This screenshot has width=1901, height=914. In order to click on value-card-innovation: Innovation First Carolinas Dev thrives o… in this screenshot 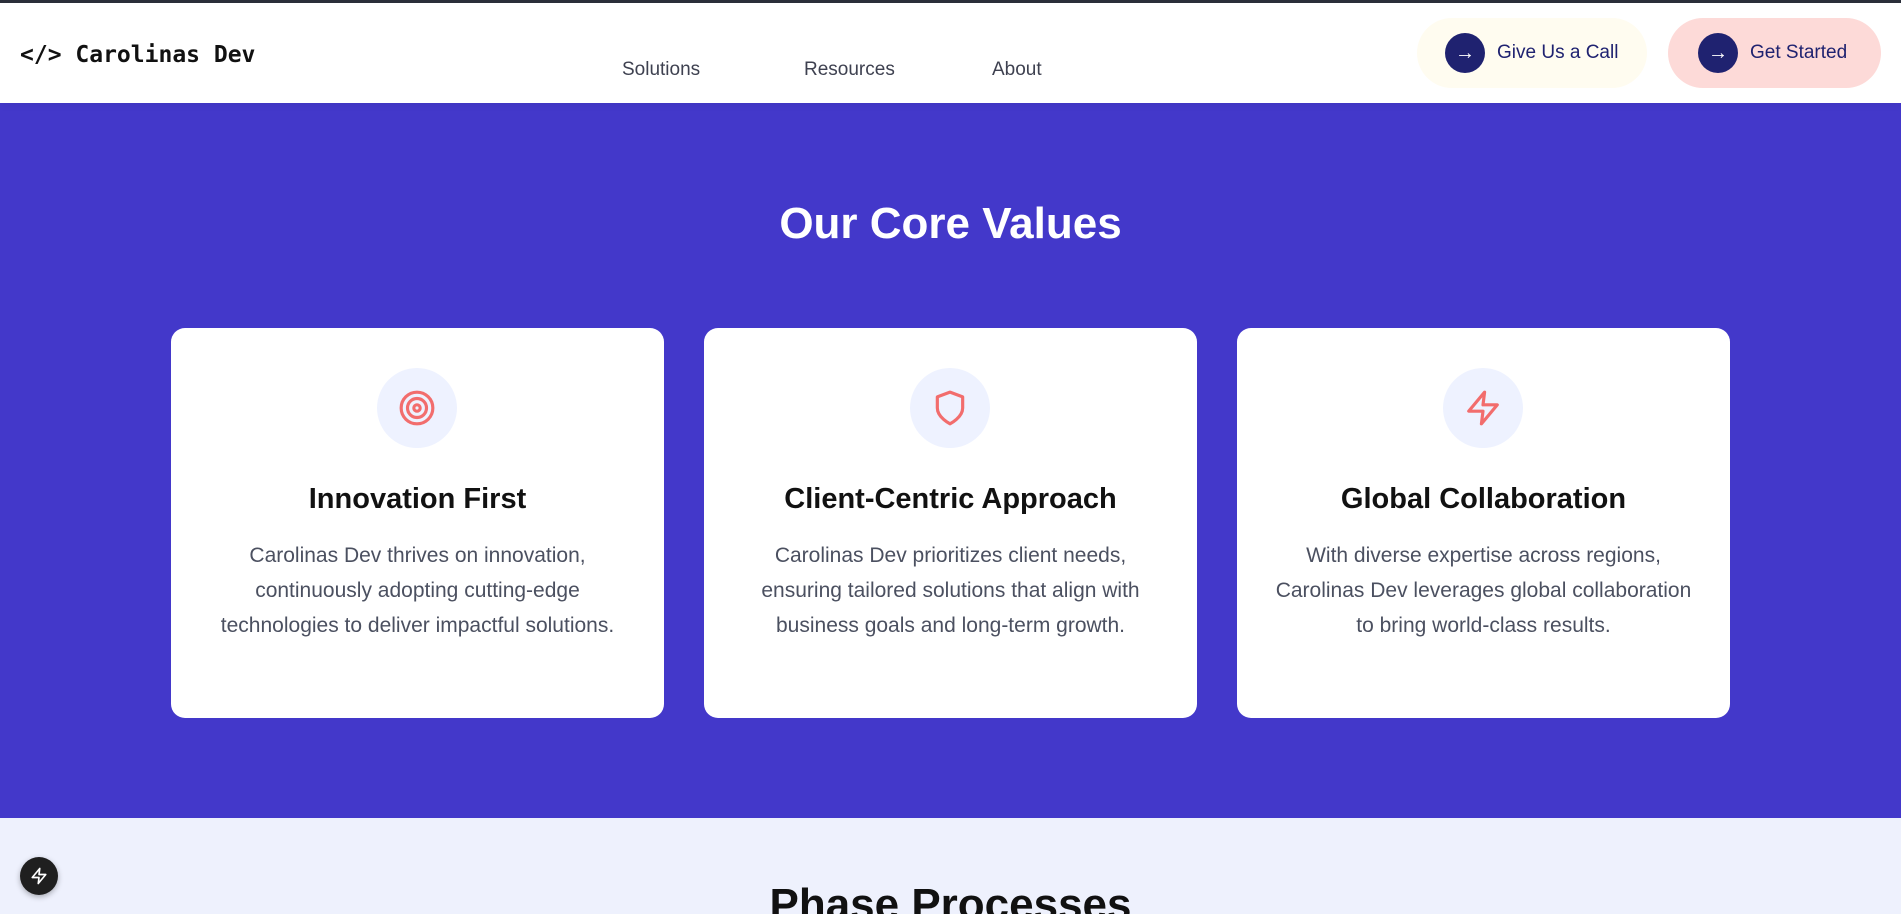, I will do `click(417, 523)`.